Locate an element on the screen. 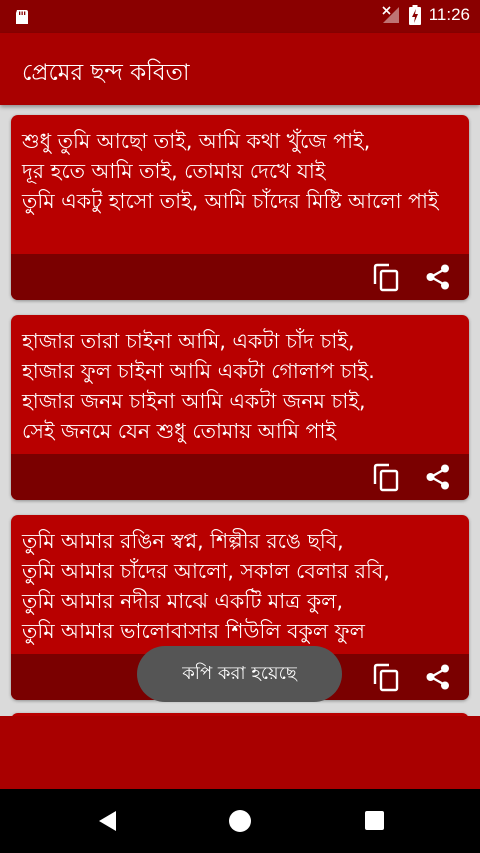 This screenshot has width=480, height=853. home-icon is located at coordinates (240, 821).